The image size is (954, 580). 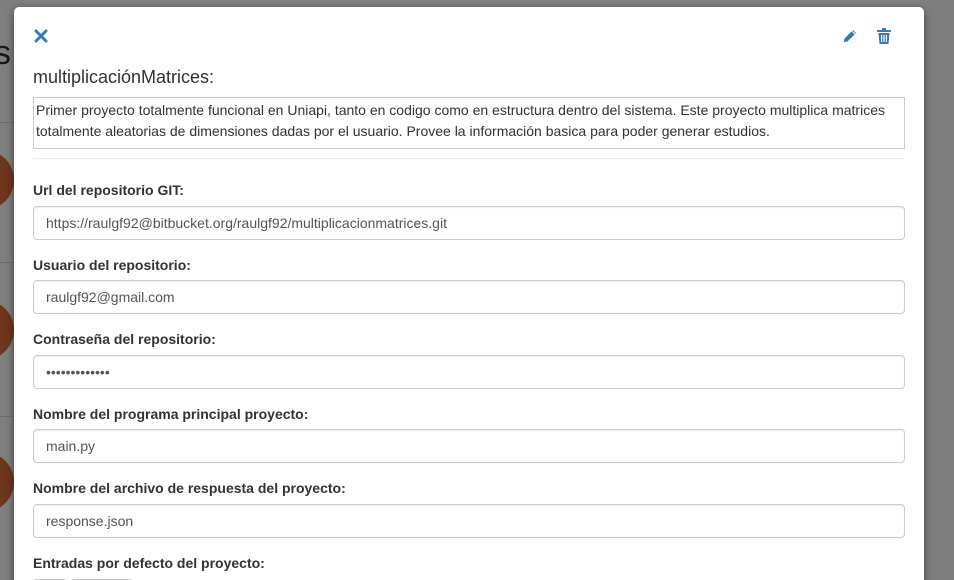 I want to click on pencil-icon, so click(x=850, y=36).